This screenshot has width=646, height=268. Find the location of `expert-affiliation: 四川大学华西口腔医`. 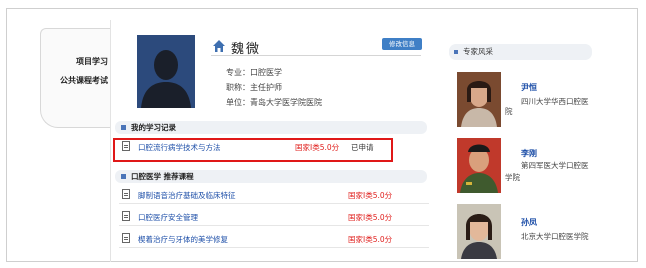

expert-affiliation: 四川大学华西口腔医 is located at coordinates (555, 101).